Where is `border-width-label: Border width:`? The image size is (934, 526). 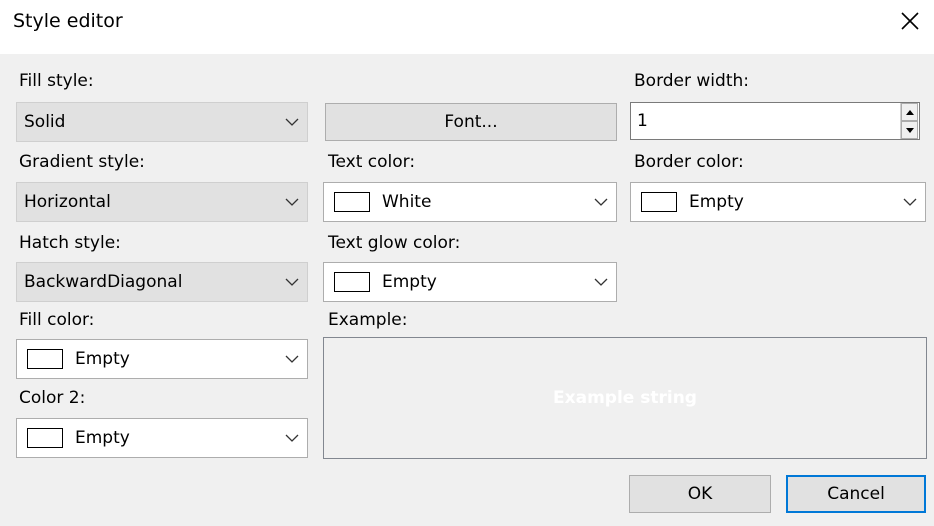
border-width-label: Border width: is located at coordinates (691, 81).